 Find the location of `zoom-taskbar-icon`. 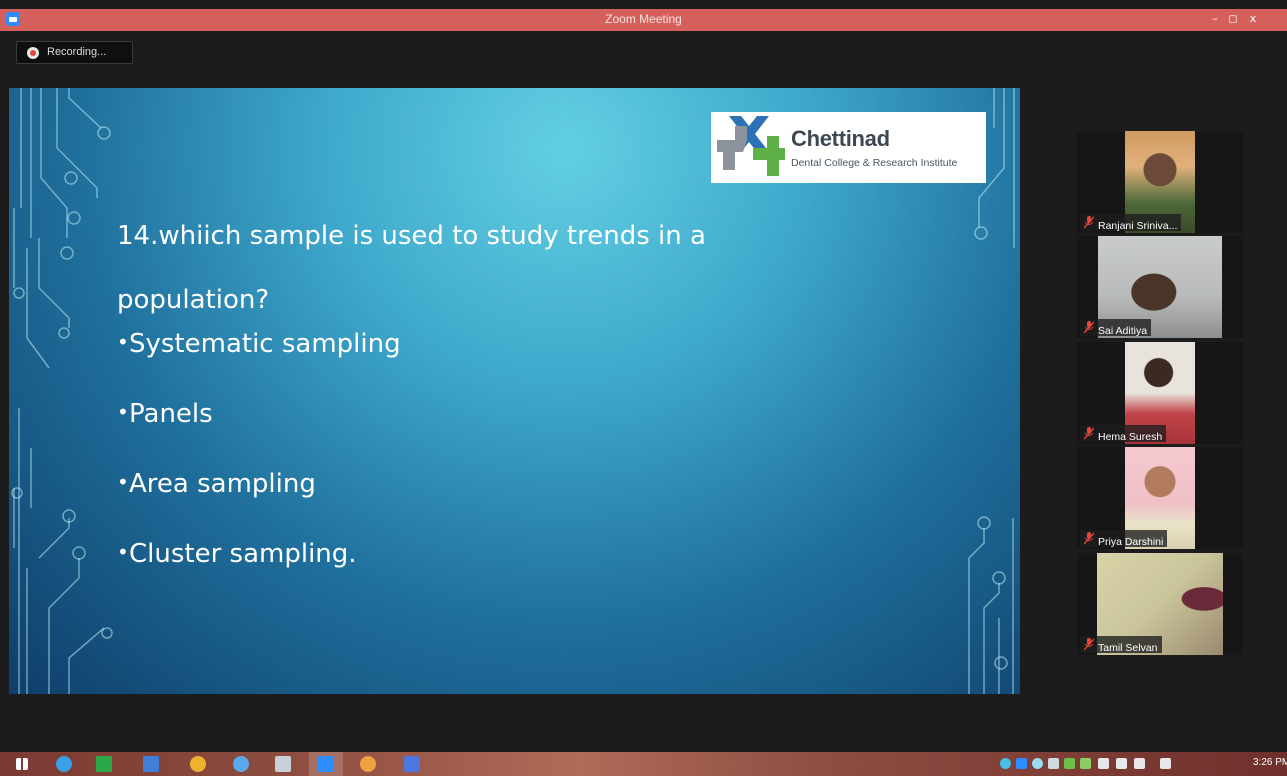

zoom-taskbar-icon is located at coordinates (326, 764).